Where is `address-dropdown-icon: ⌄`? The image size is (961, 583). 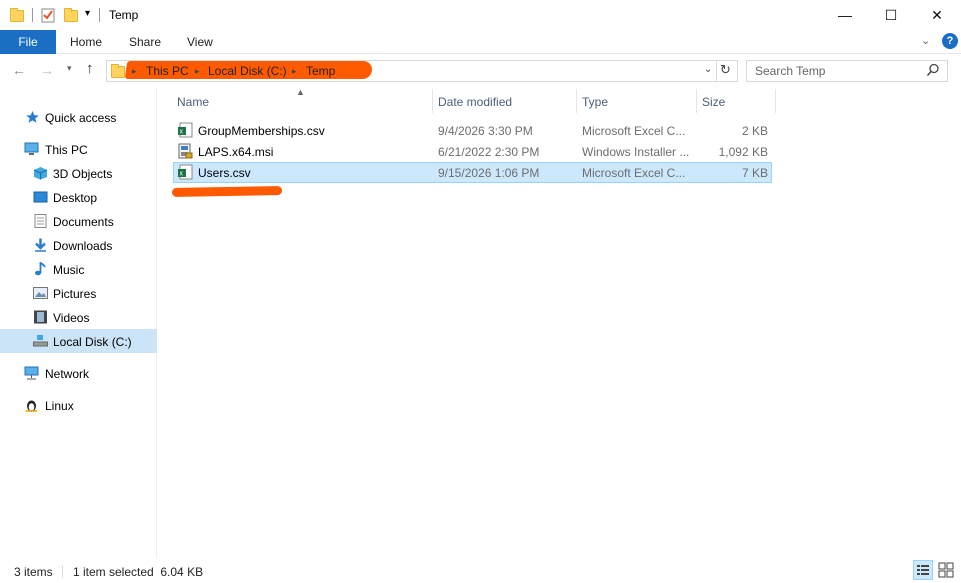
address-dropdown-icon: ⌄ is located at coordinates (708, 69).